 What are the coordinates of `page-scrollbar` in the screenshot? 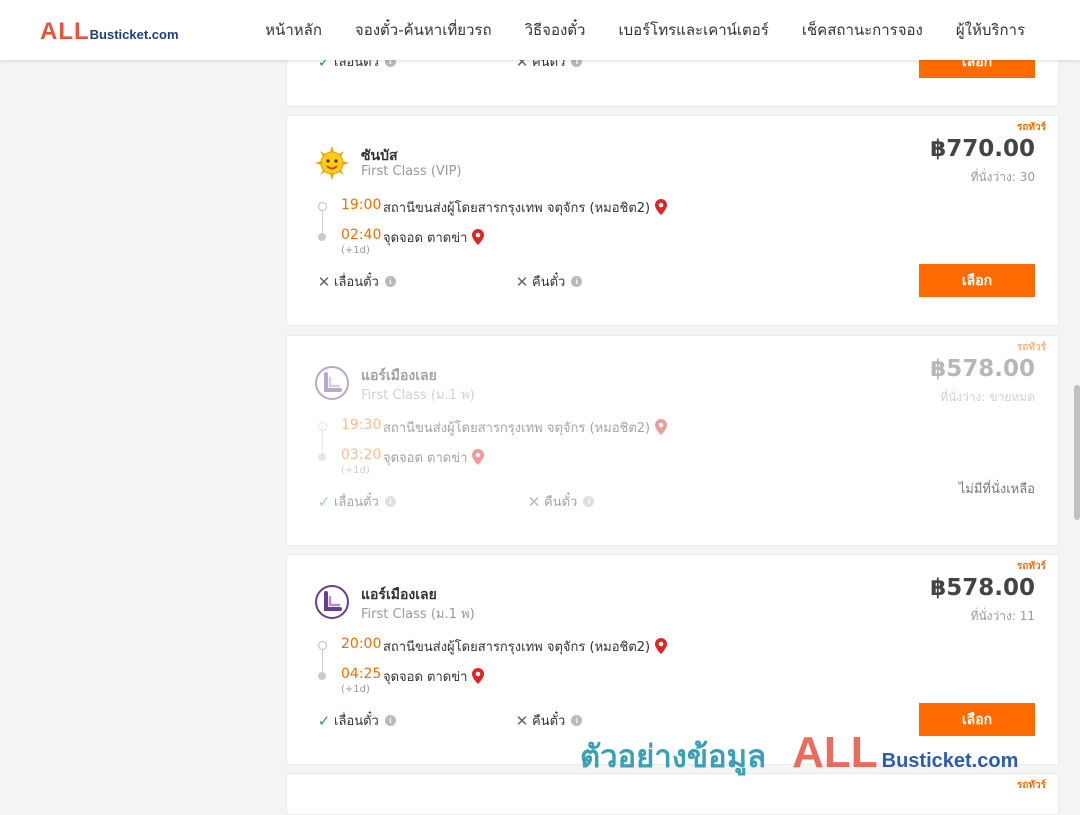 It's located at (1077, 452).